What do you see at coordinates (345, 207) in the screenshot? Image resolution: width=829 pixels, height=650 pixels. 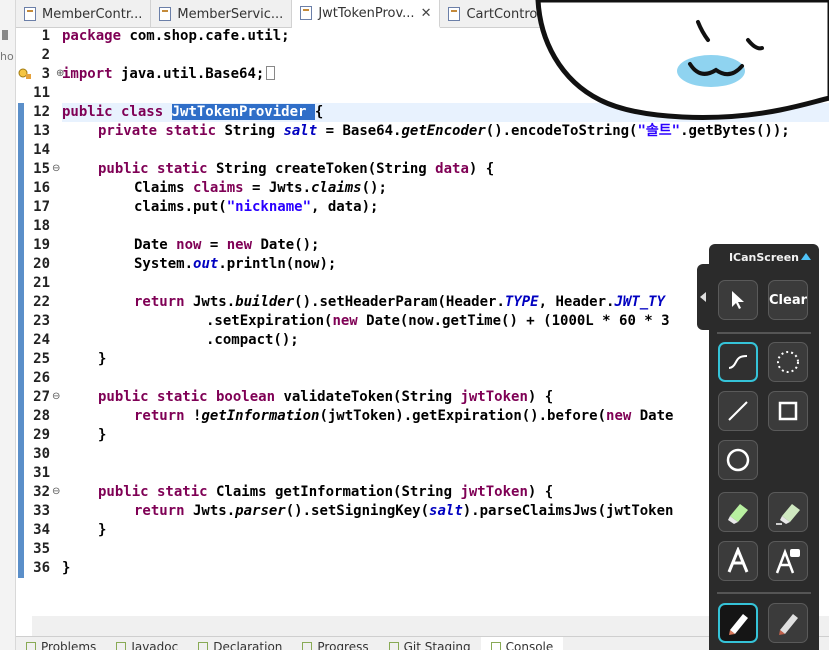 I see `code-text: , data);` at bounding box center [345, 207].